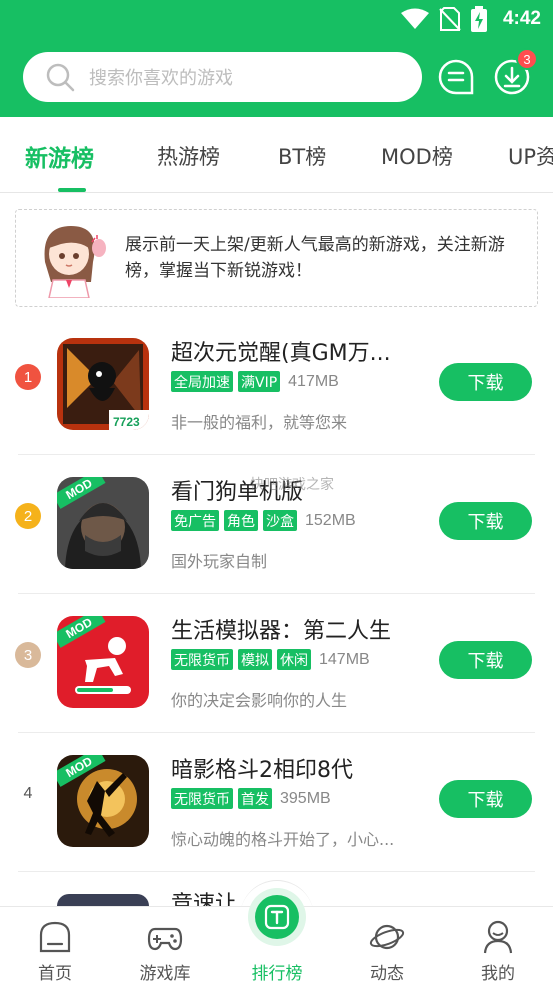 Image resolution: width=553 pixels, height=983 pixels. I want to click on game-tag: 首发, so click(255, 798).